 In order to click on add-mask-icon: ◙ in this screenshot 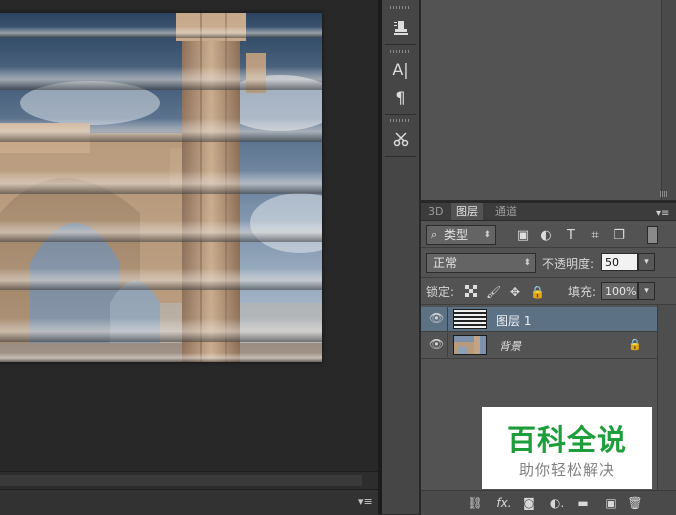, I will do `click(529, 503)`.